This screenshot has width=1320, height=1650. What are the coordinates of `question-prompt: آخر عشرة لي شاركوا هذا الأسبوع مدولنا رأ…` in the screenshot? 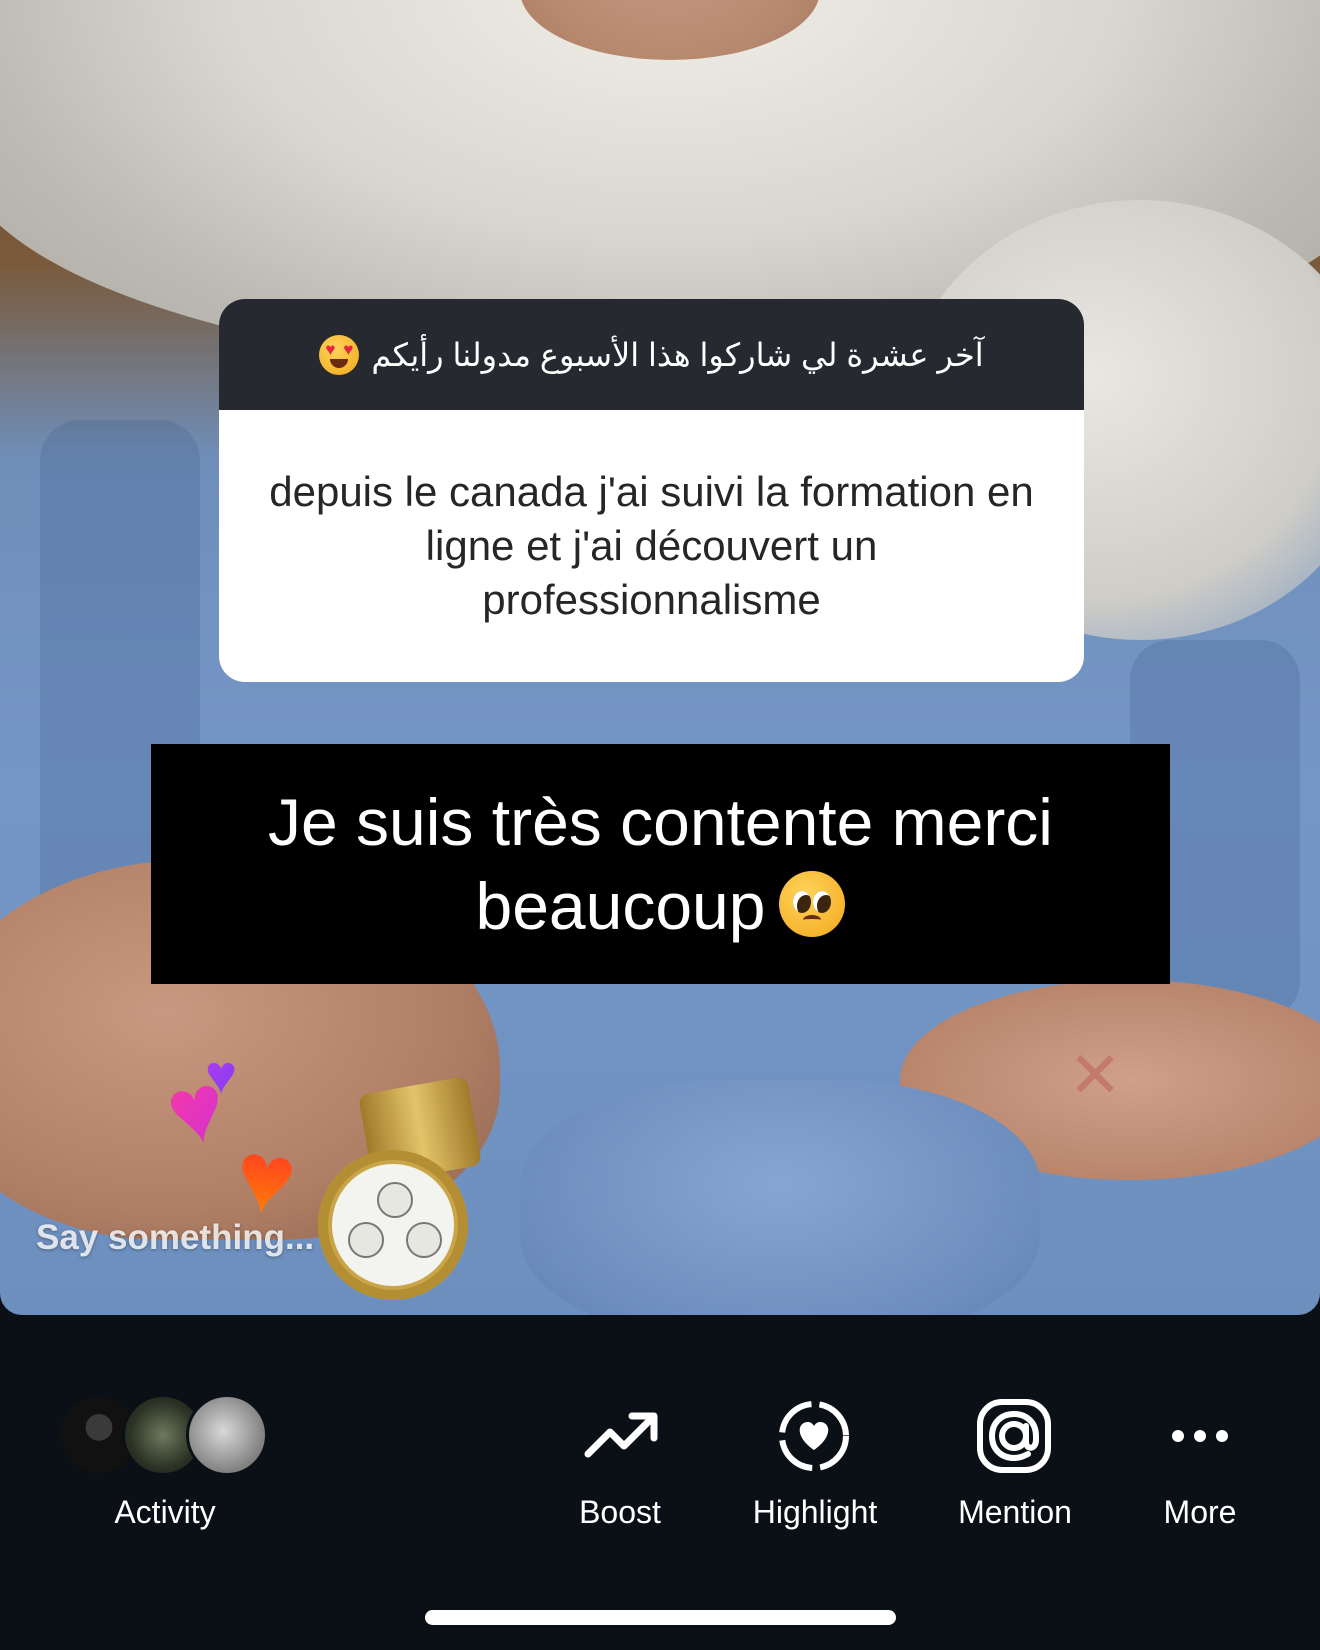 It's located at (677, 354).